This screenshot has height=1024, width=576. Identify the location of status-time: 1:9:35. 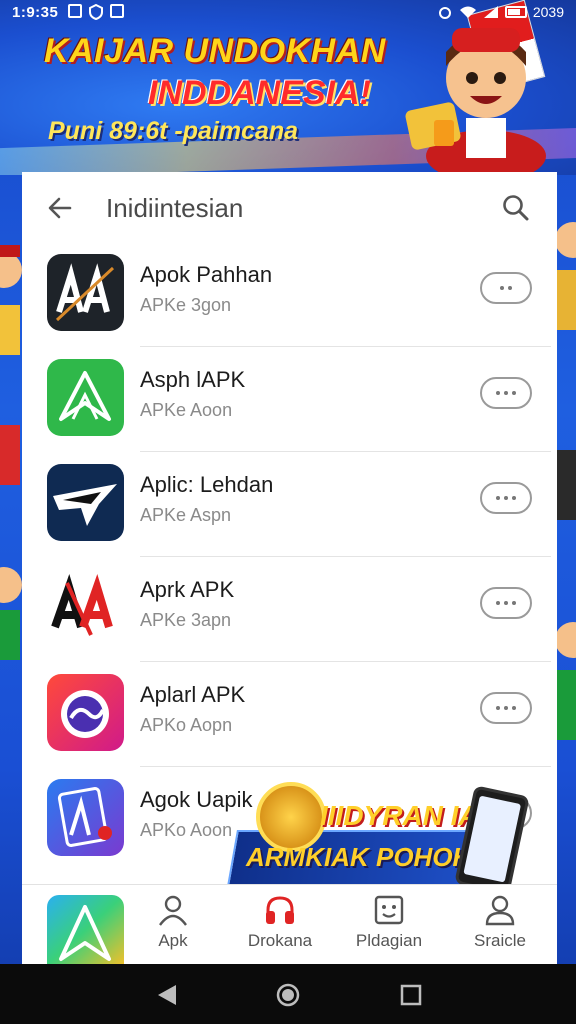
(35, 12).